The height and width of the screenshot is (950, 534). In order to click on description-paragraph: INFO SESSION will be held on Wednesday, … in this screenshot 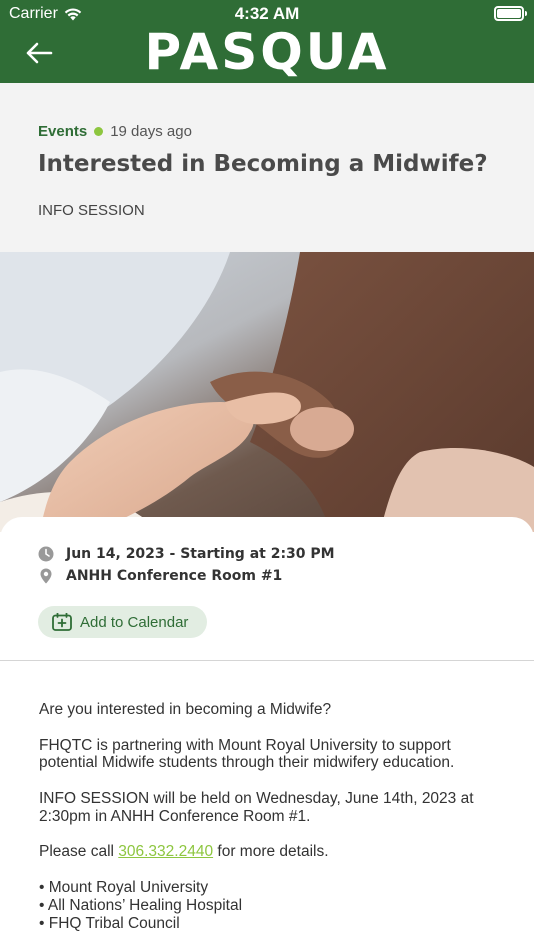, I will do `click(256, 807)`.